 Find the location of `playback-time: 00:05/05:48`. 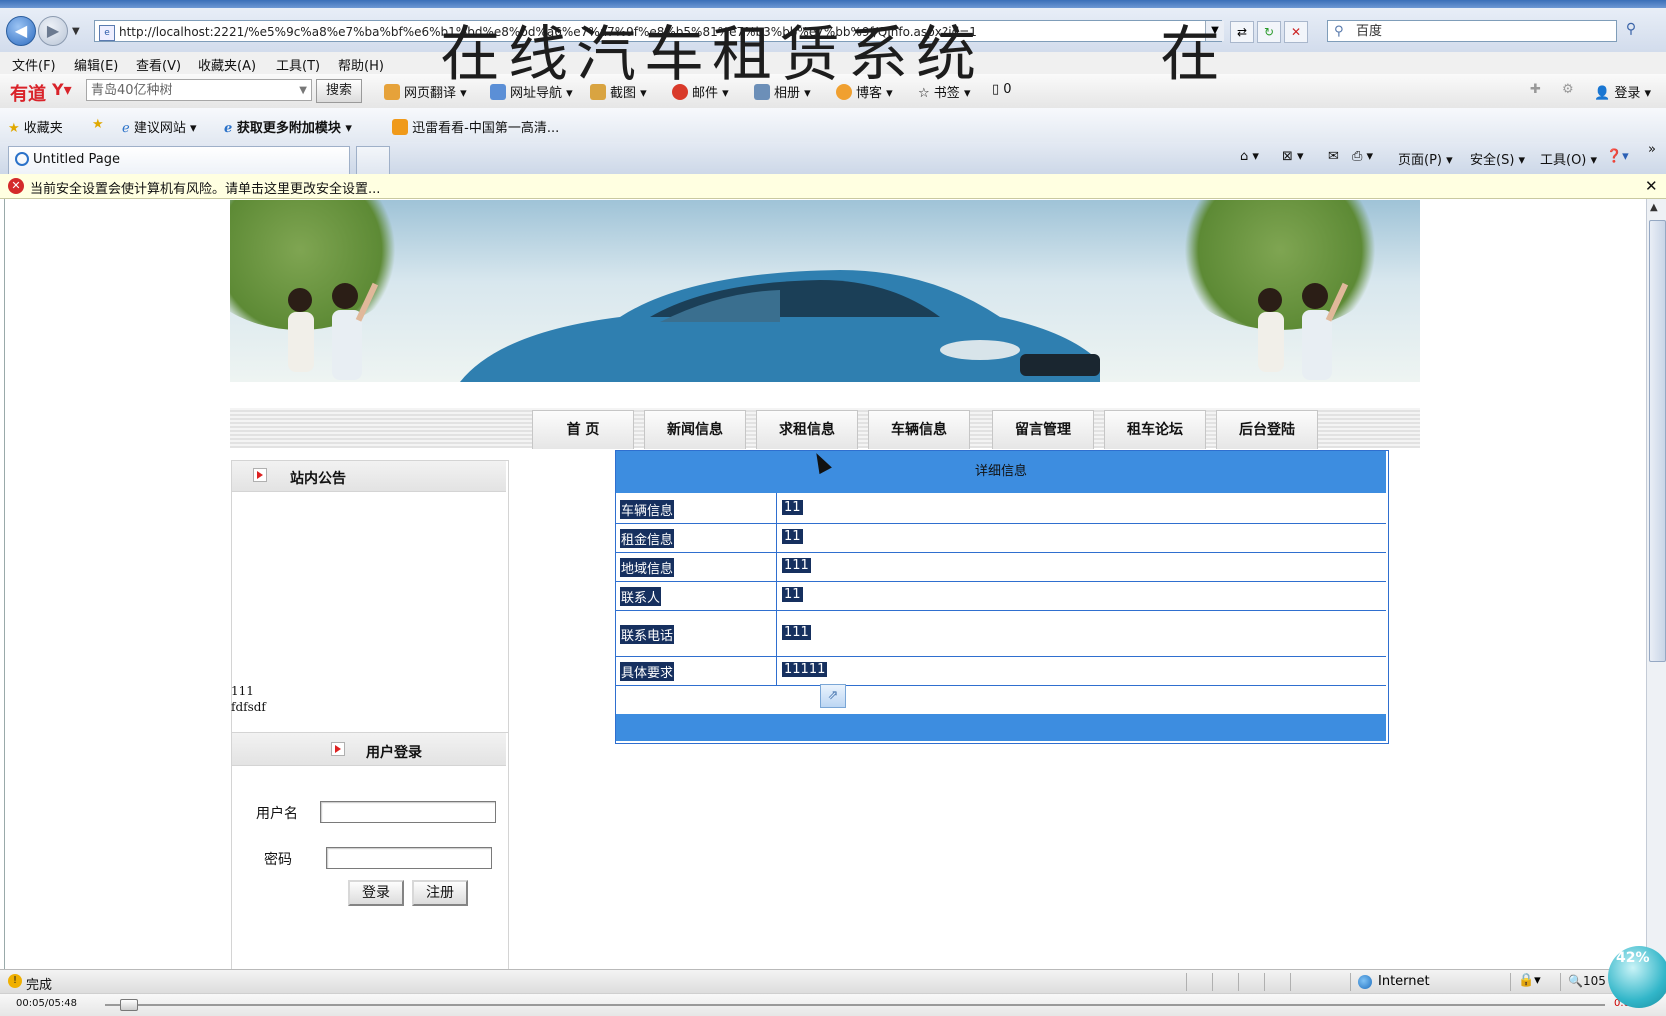

playback-time: 00:05/05:48 is located at coordinates (47, 1003).